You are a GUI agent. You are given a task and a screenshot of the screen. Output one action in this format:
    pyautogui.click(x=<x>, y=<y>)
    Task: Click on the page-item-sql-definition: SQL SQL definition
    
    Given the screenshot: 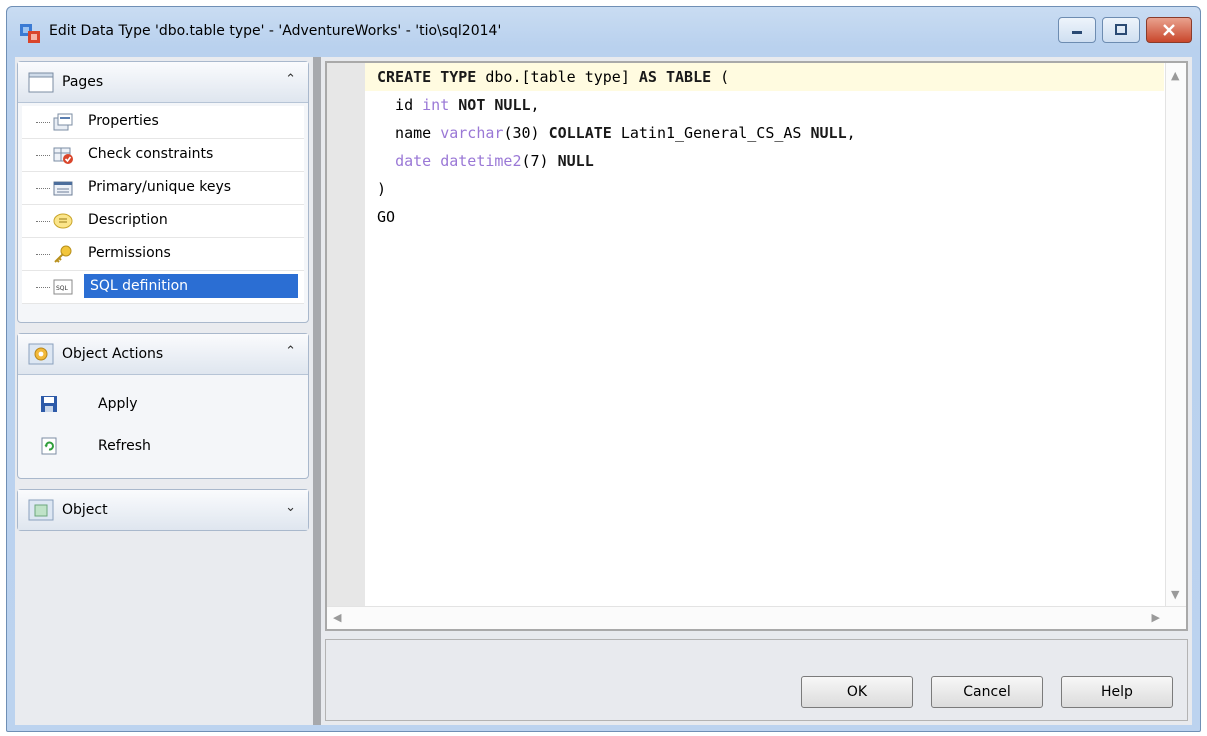 What is the action you would take?
    pyautogui.click(x=163, y=287)
    